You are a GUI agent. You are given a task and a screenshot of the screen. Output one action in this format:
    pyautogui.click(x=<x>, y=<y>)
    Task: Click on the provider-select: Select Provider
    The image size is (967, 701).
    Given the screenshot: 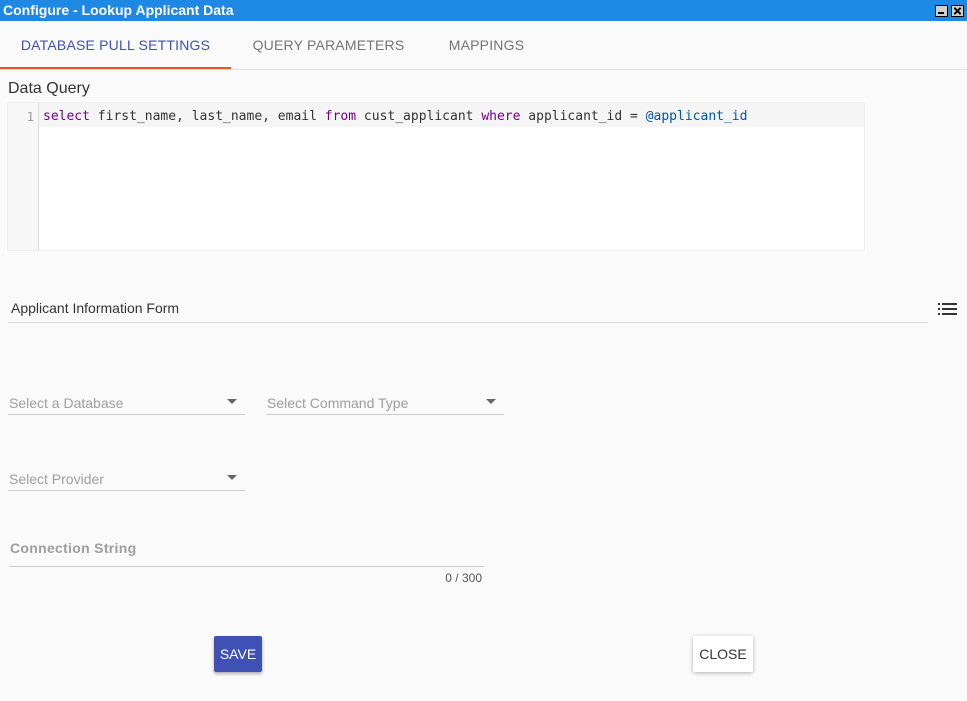 What is the action you would take?
    pyautogui.click(x=126, y=477)
    